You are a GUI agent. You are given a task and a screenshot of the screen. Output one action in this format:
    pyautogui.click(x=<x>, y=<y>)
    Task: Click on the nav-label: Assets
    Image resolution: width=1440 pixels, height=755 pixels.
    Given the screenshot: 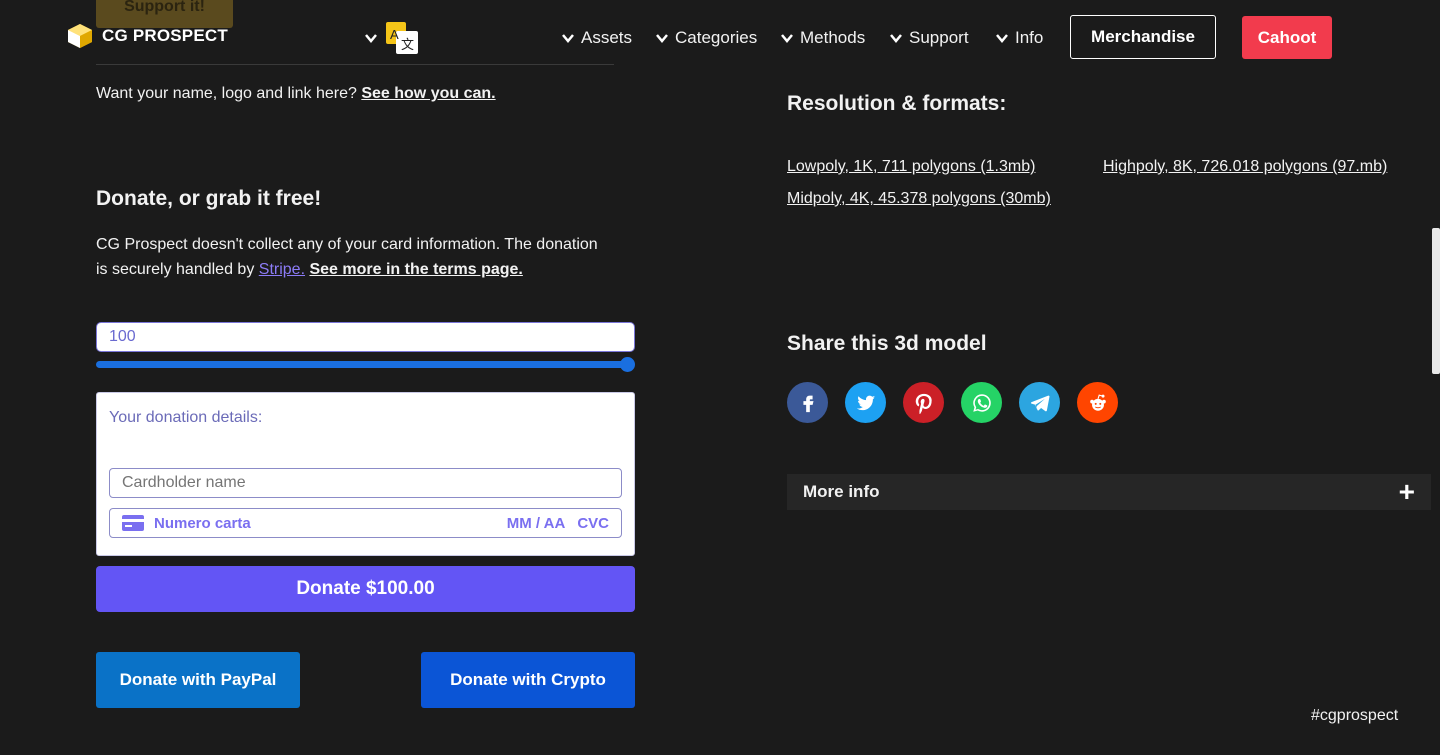 What is the action you would take?
    pyautogui.click(x=607, y=37)
    